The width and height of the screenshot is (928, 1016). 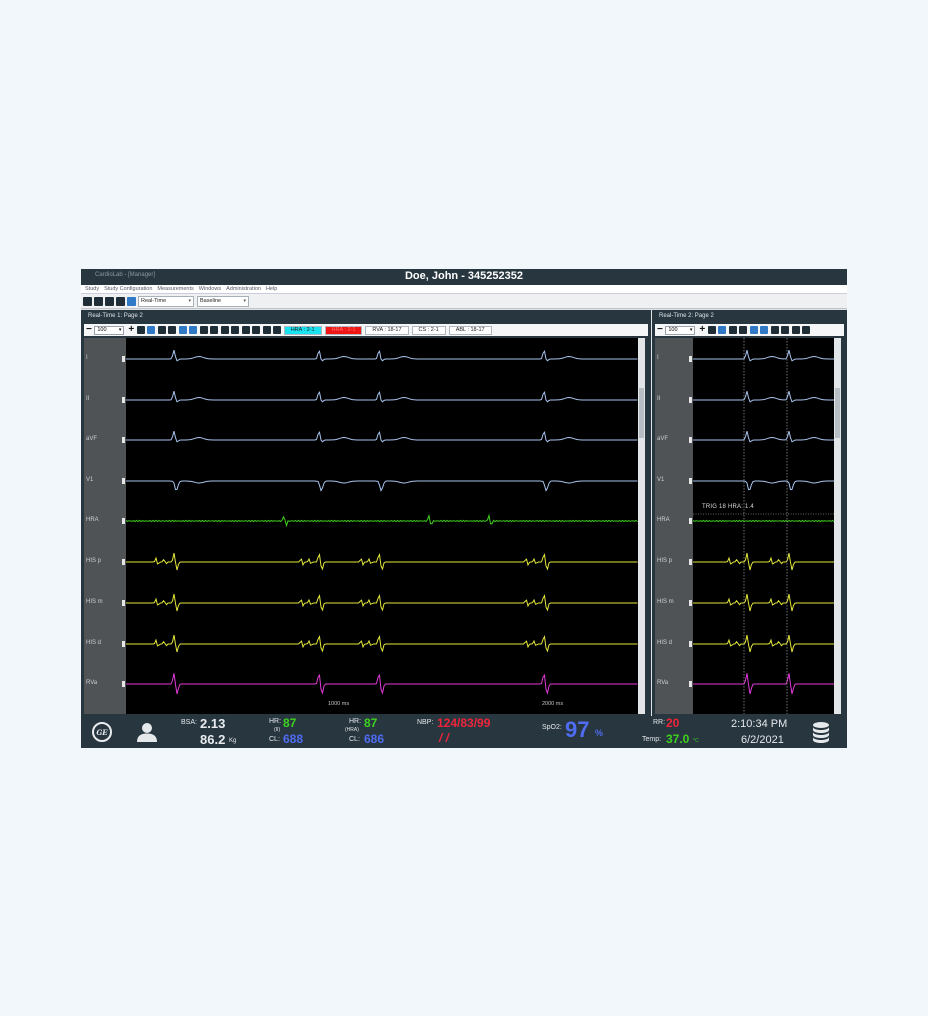 I want to click on tag-rva: RVA : 18-17, so click(x=387, y=330).